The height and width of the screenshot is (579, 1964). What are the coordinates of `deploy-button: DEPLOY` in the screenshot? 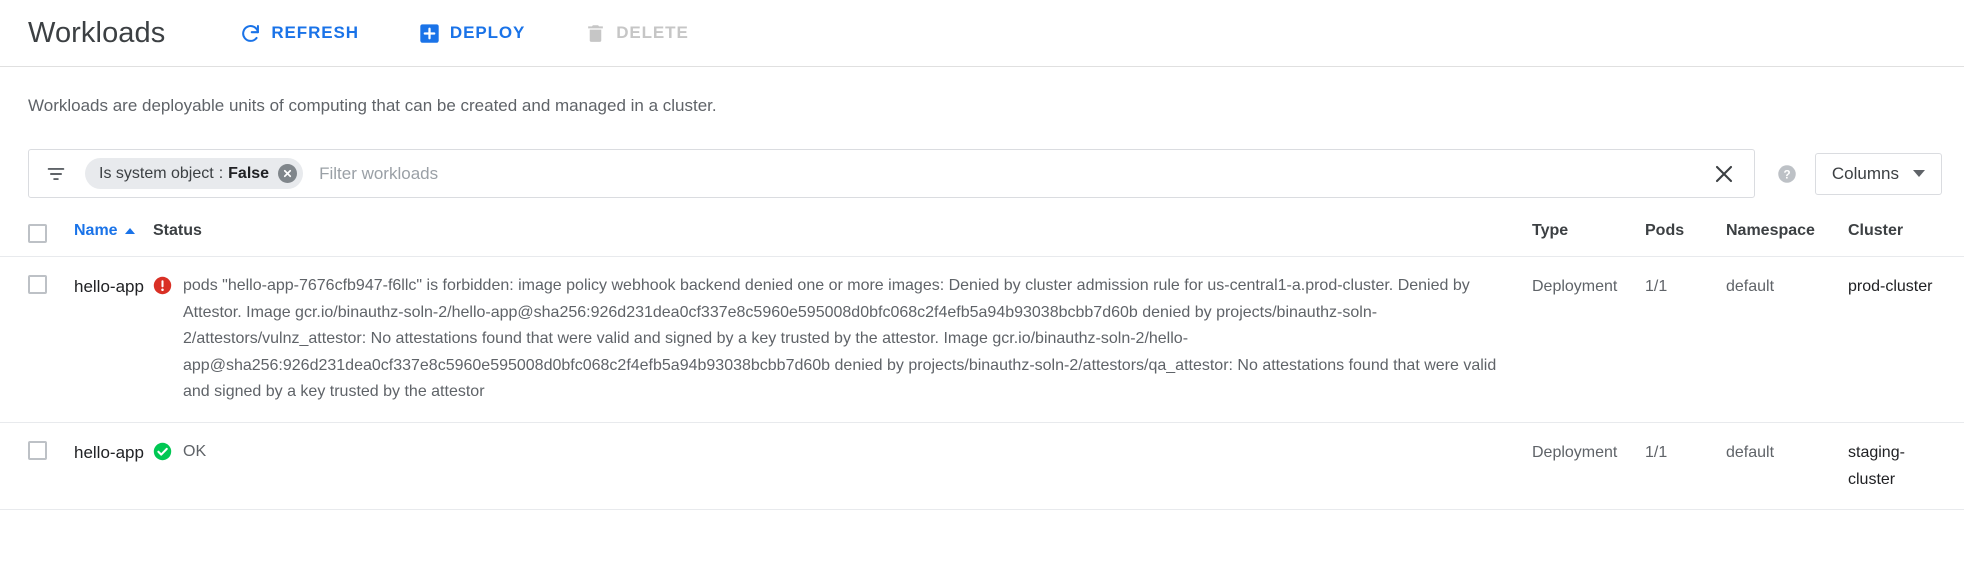 It's located at (472, 33).